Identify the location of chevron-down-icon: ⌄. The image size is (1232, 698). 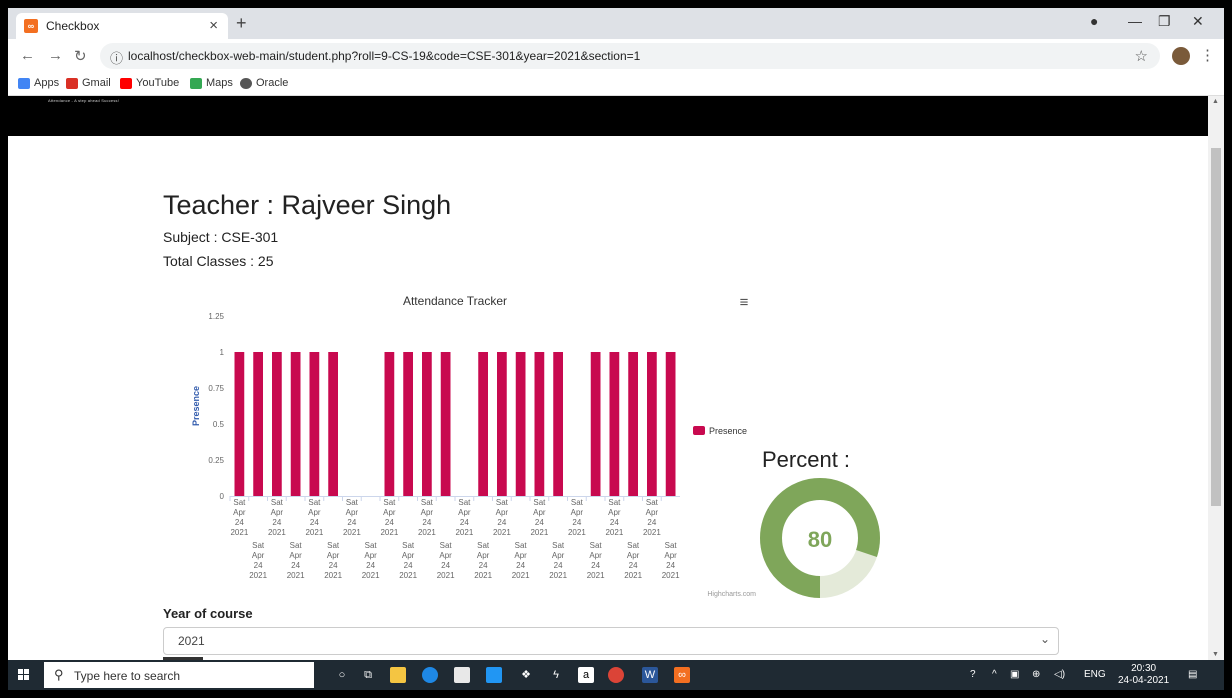
(1044, 639).